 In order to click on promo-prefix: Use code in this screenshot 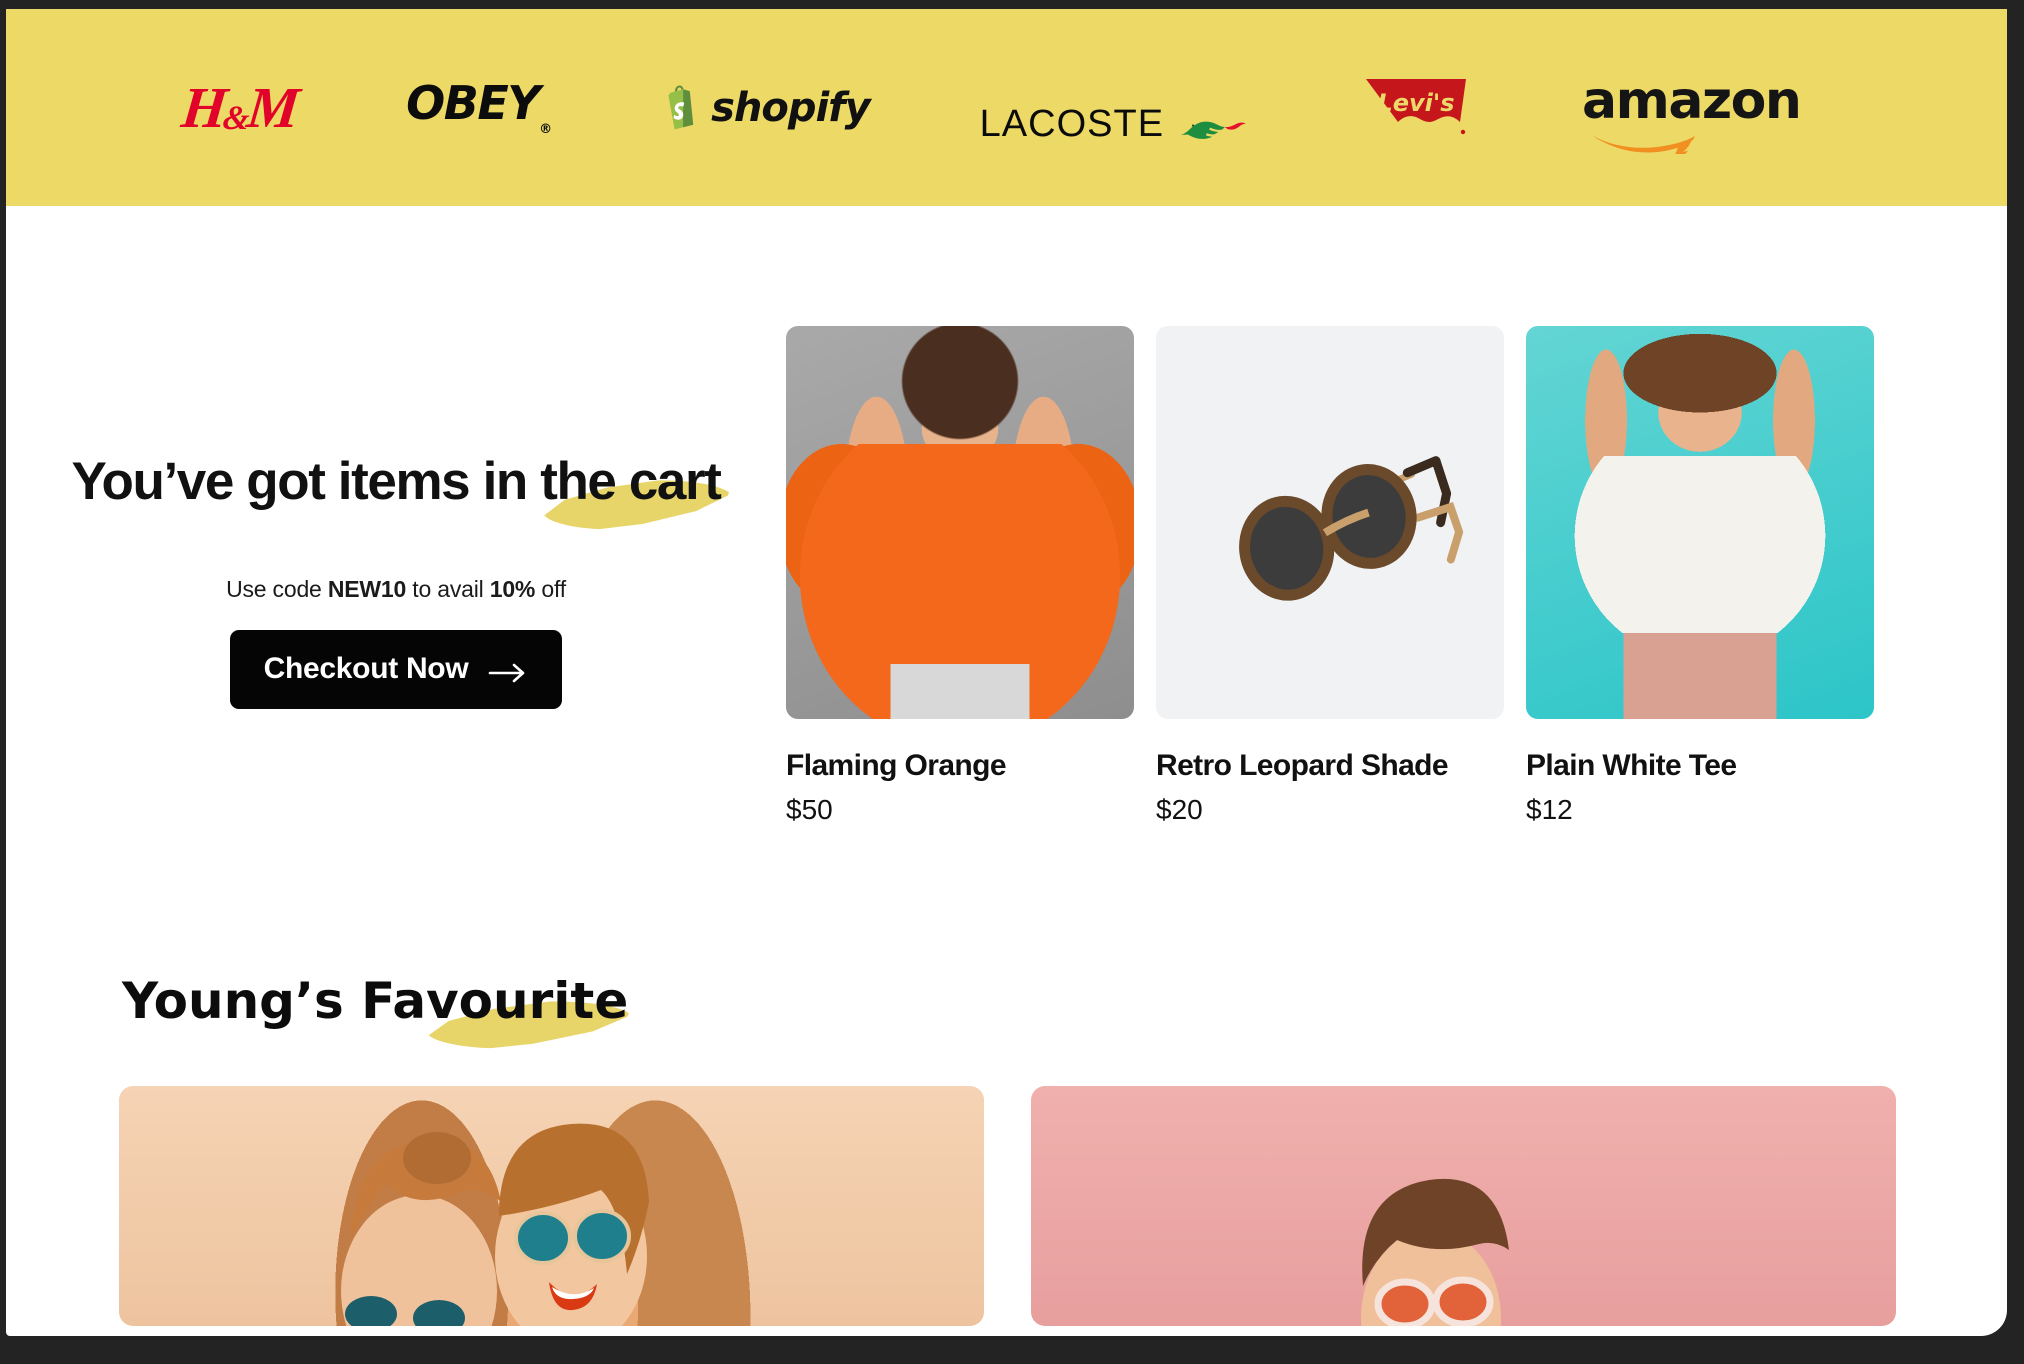, I will do `click(277, 589)`.